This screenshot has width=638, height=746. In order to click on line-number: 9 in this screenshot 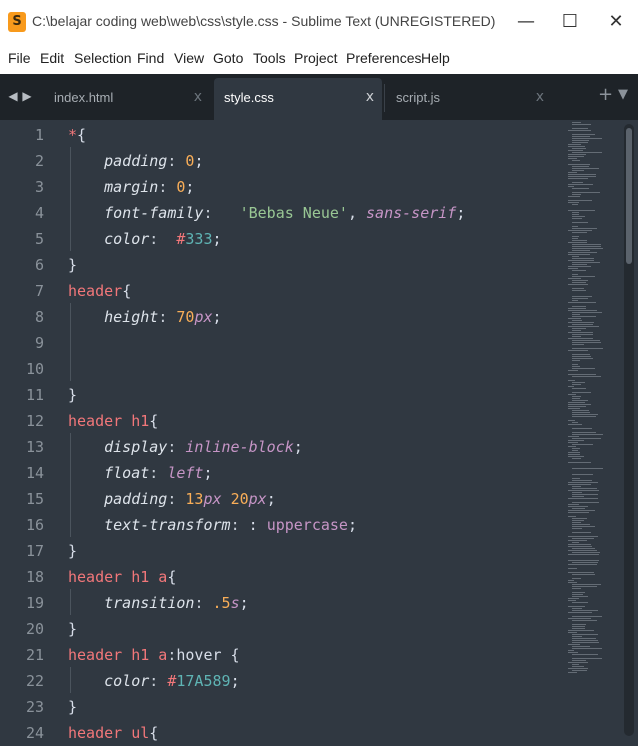, I will do `click(39, 343)`.